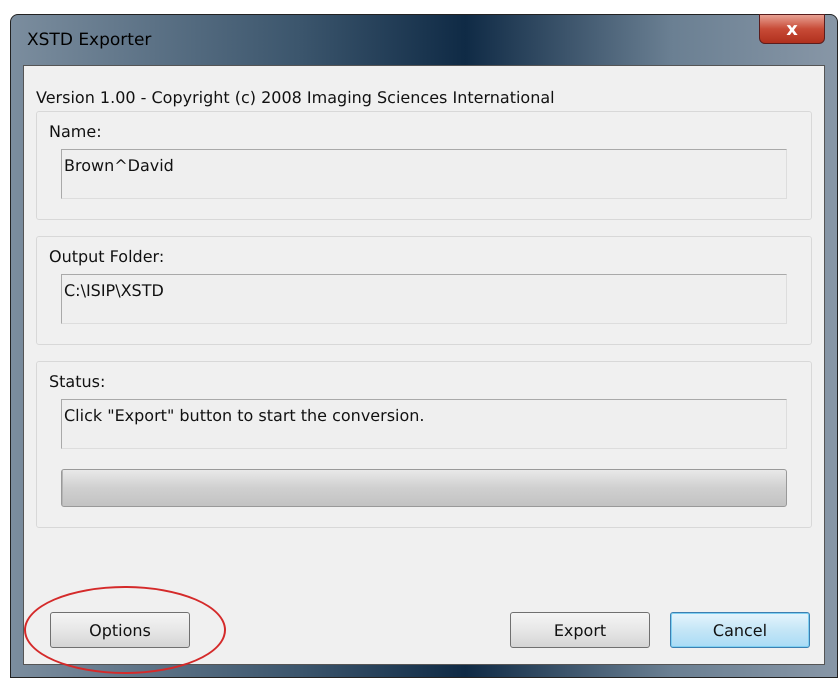 The image size is (838, 686). I want to click on text-field: Brown^David, so click(424, 174).